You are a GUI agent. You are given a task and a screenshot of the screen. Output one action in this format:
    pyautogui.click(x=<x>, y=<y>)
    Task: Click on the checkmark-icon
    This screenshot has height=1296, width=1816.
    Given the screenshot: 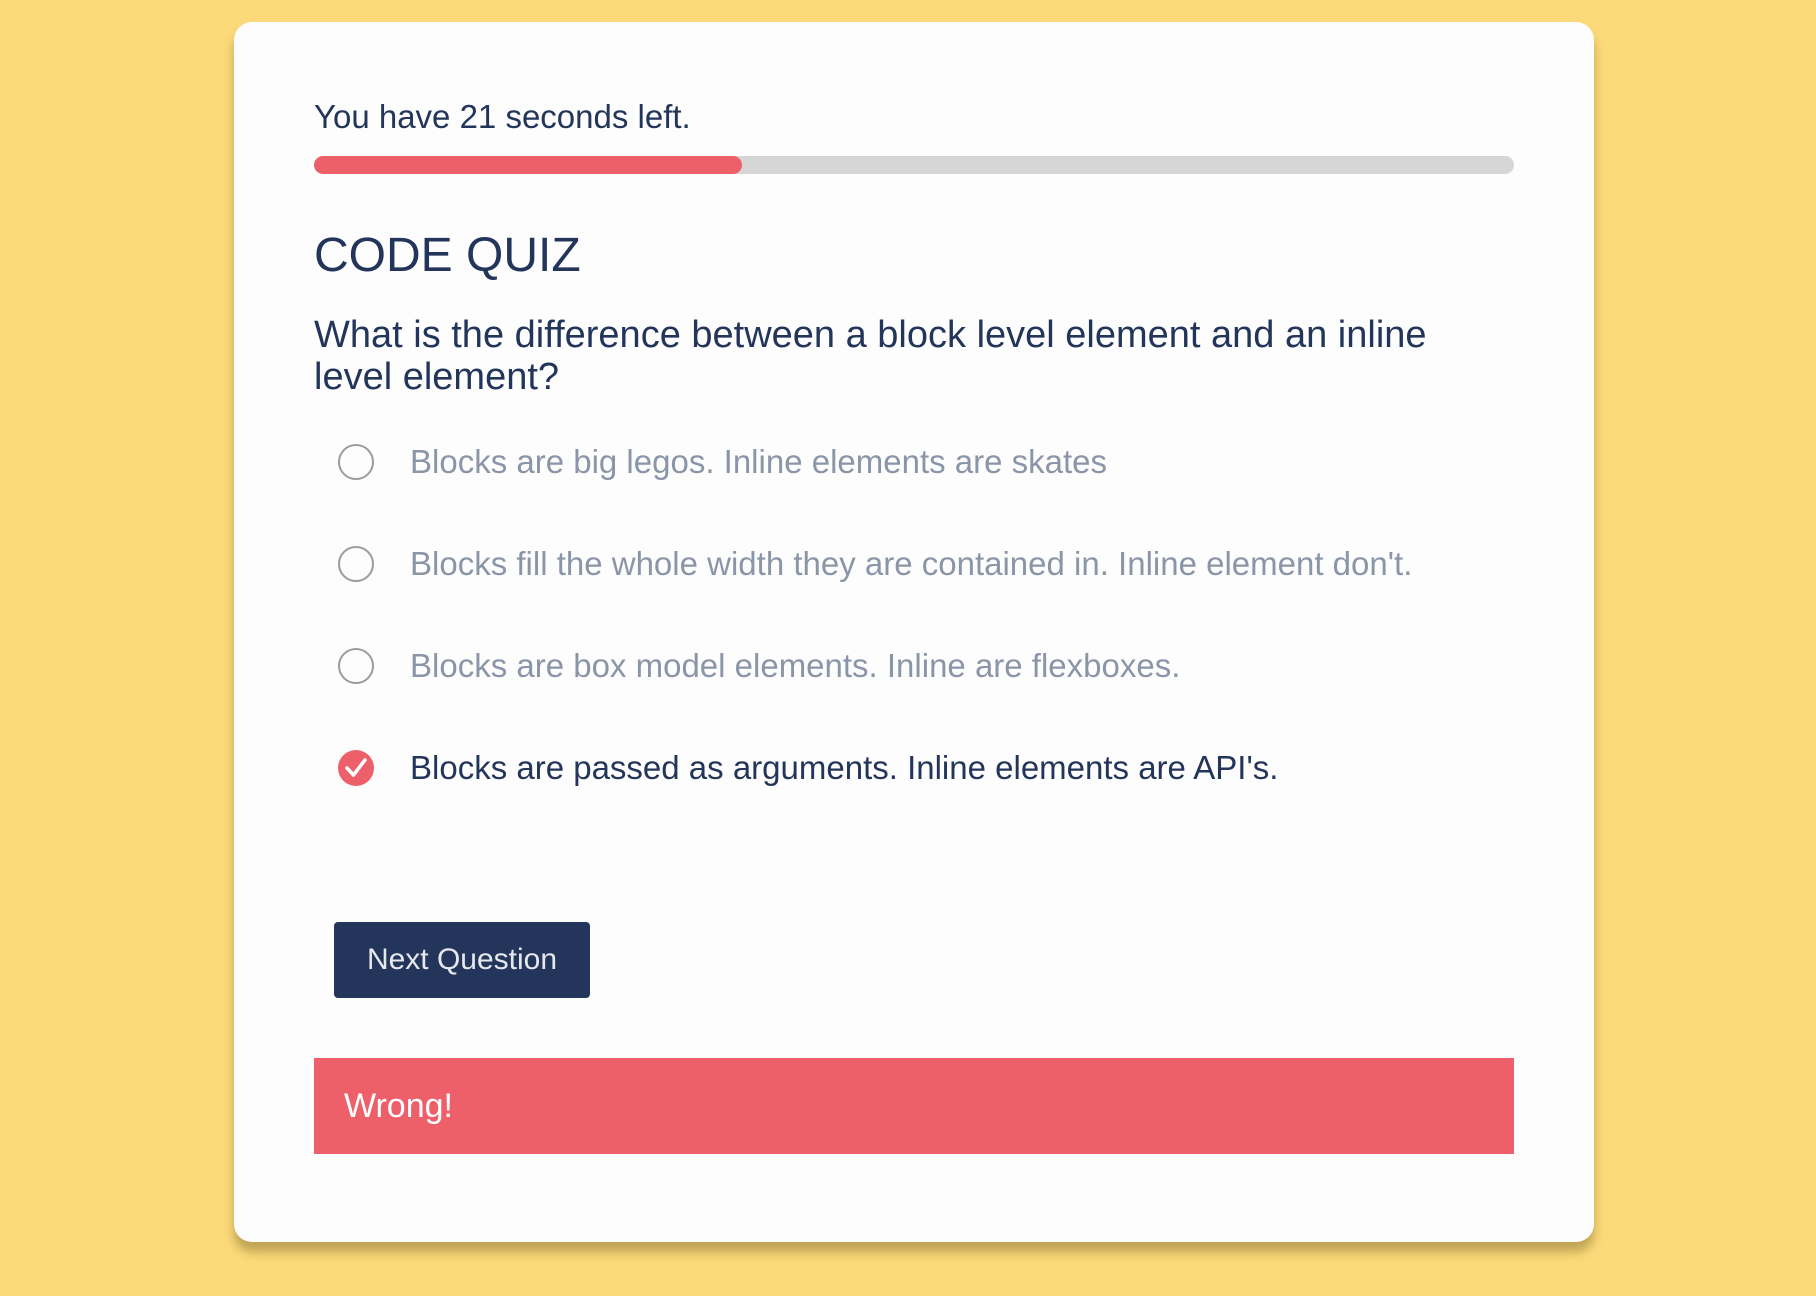 What is the action you would take?
    pyautogui.click(x=356, y=767)
    